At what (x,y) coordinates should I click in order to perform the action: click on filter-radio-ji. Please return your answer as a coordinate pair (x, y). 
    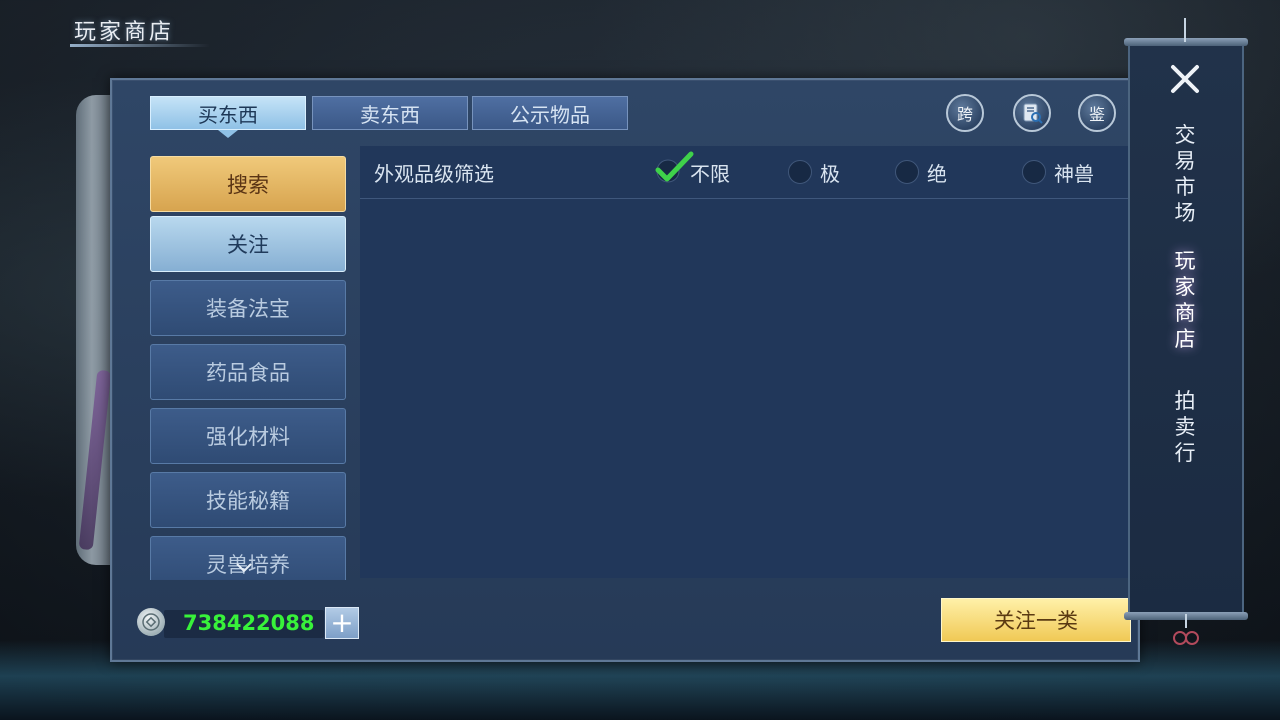
    Looking at the image, I should click on (800, 172).